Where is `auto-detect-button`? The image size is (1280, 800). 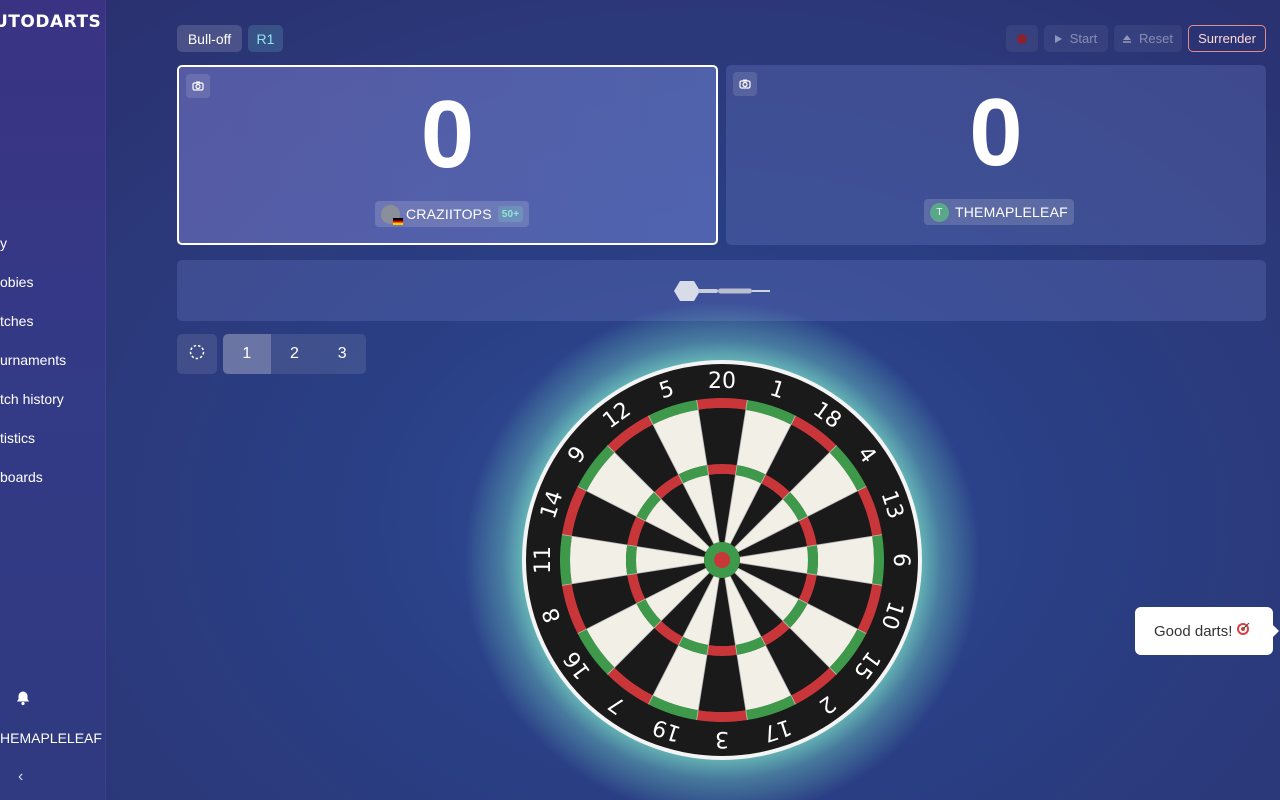
auto-detect-button is located at coordinates (197, 354).